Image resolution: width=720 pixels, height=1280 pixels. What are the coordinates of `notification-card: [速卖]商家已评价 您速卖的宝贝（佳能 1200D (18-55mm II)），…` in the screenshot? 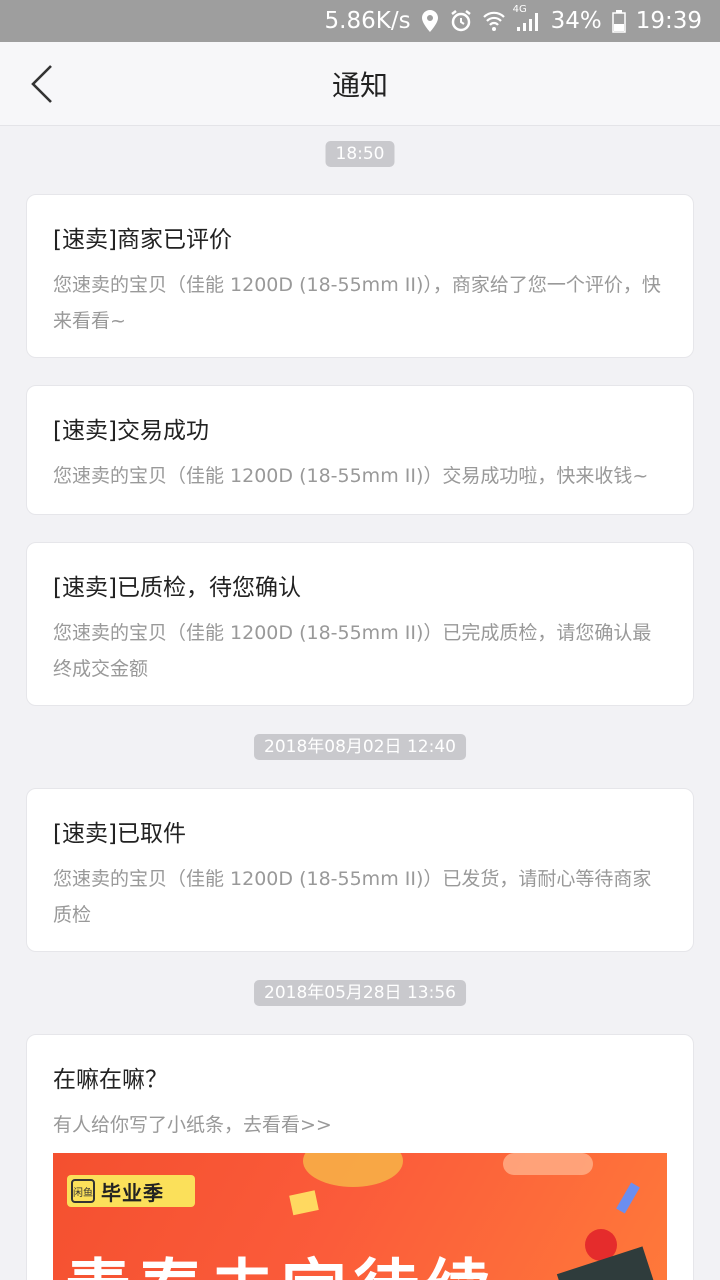 It's located at (360, 276).